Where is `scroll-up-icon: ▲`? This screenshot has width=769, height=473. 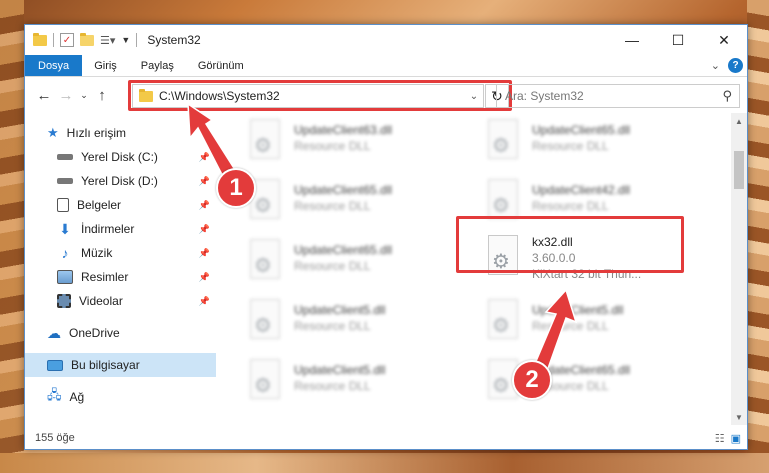 scroll-up-icon: ▲ is located at coordinates (739, 121).